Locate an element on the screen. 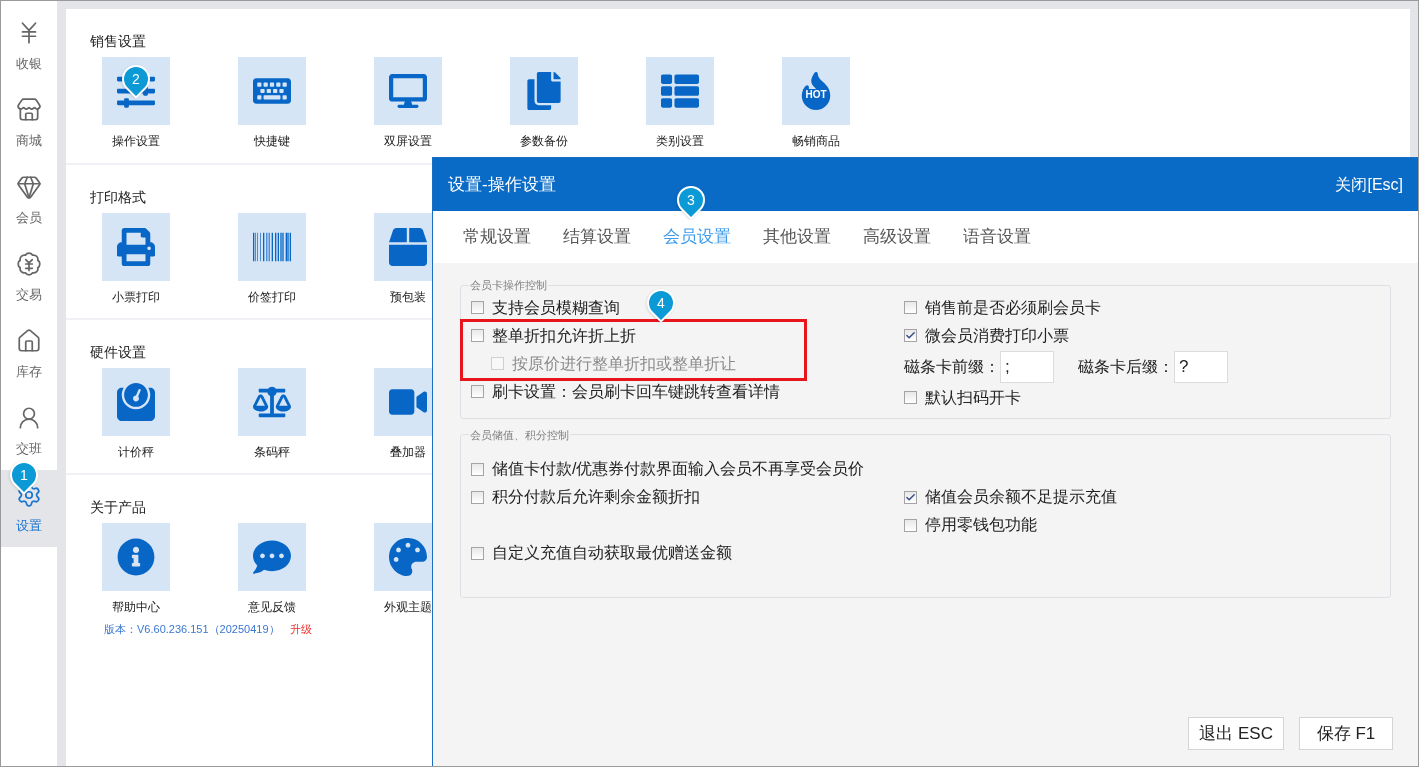  hot-label: HOT is located at coordinates (816, 95).